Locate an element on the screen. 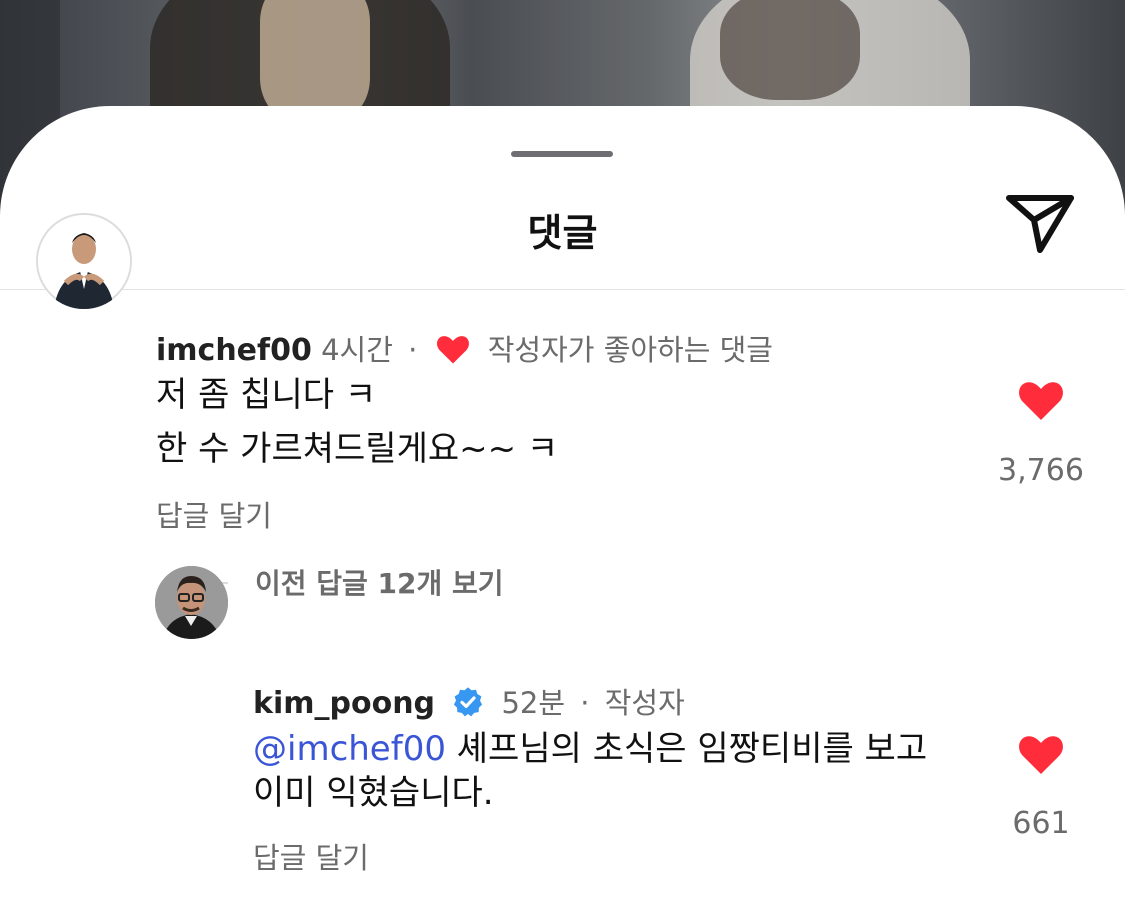 The width and height of the screenshot is (1125, 920). paper-plane-icon is located at coordinates (1040, 224).